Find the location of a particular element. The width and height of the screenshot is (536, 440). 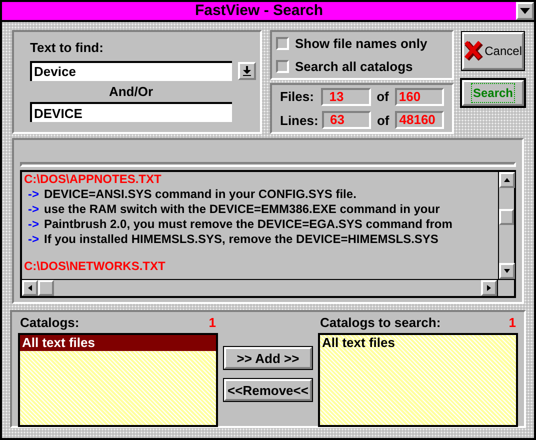

count-label: Lines: is located at coordinates (298, 121).